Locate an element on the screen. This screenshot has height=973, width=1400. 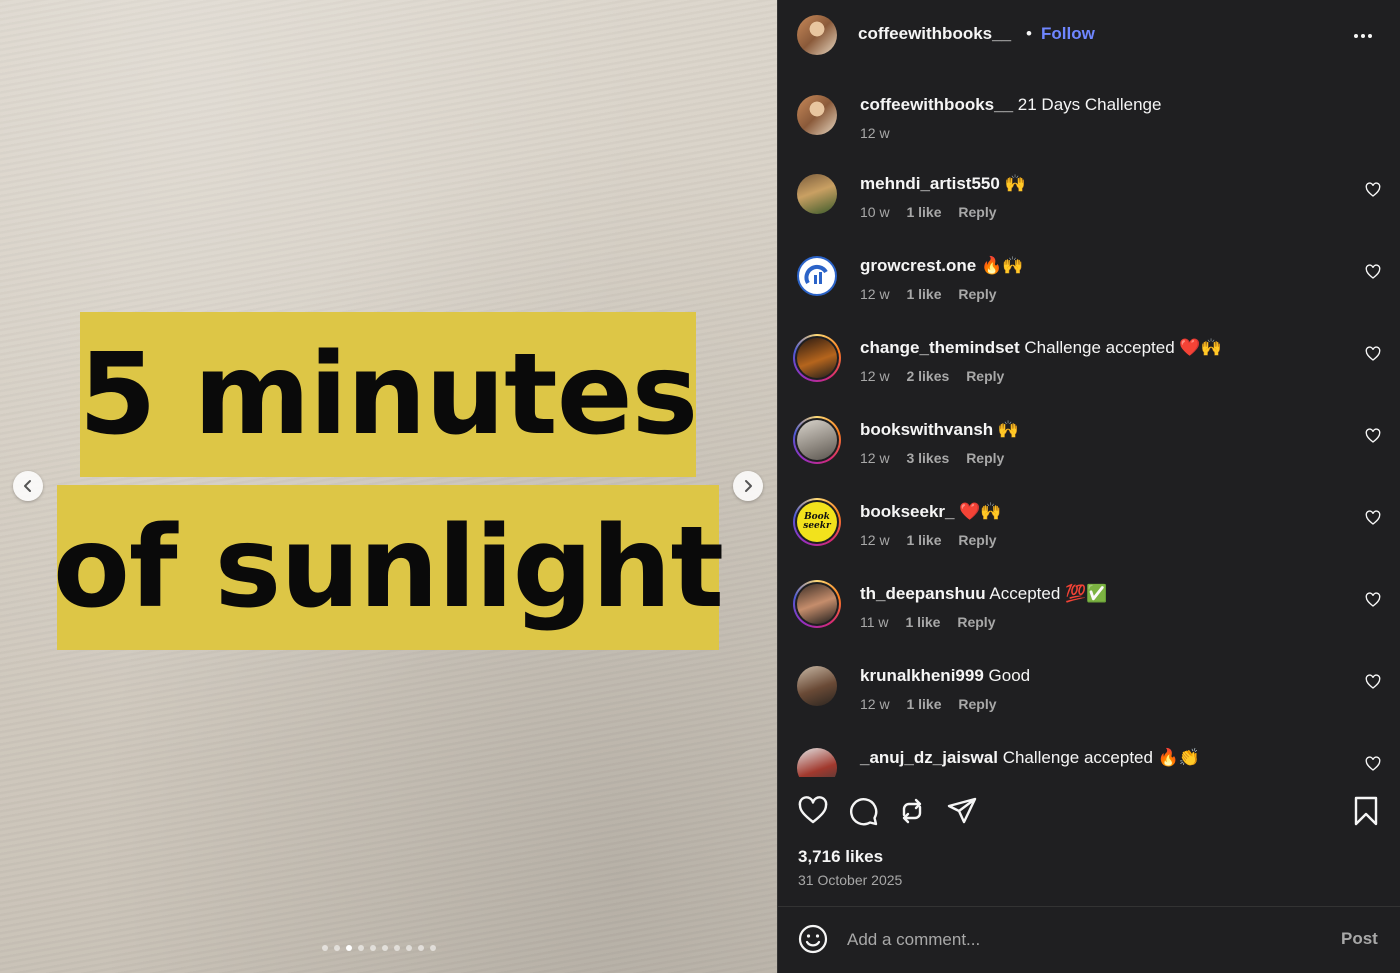
comment-text: growcrest.one 🔥🙌 is located at coordinates (941, 266).